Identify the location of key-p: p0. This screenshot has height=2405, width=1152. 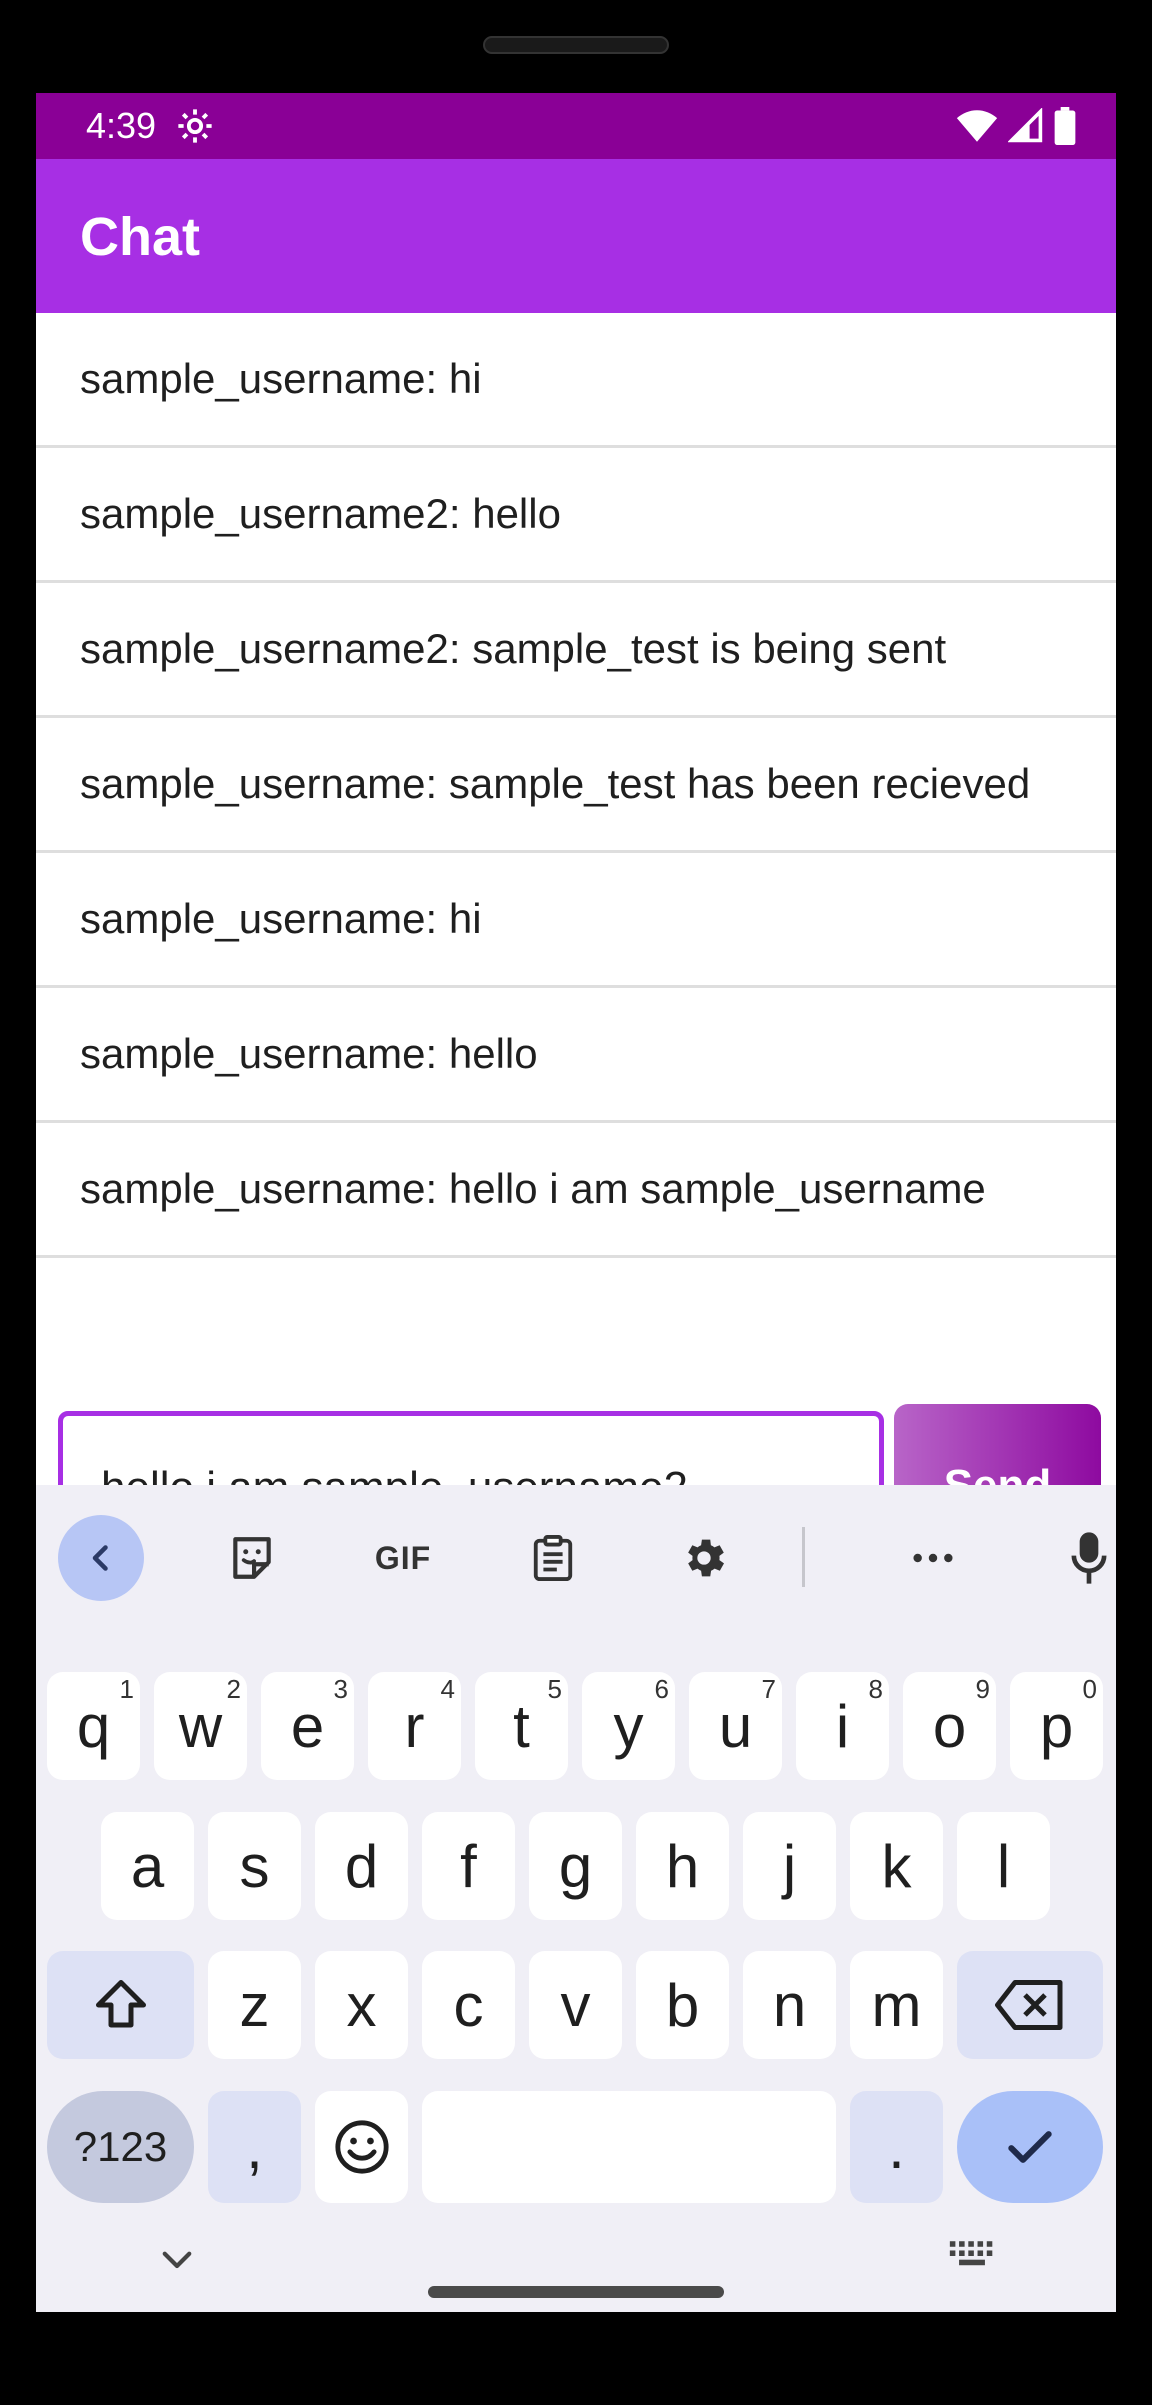
(1056, 1726).